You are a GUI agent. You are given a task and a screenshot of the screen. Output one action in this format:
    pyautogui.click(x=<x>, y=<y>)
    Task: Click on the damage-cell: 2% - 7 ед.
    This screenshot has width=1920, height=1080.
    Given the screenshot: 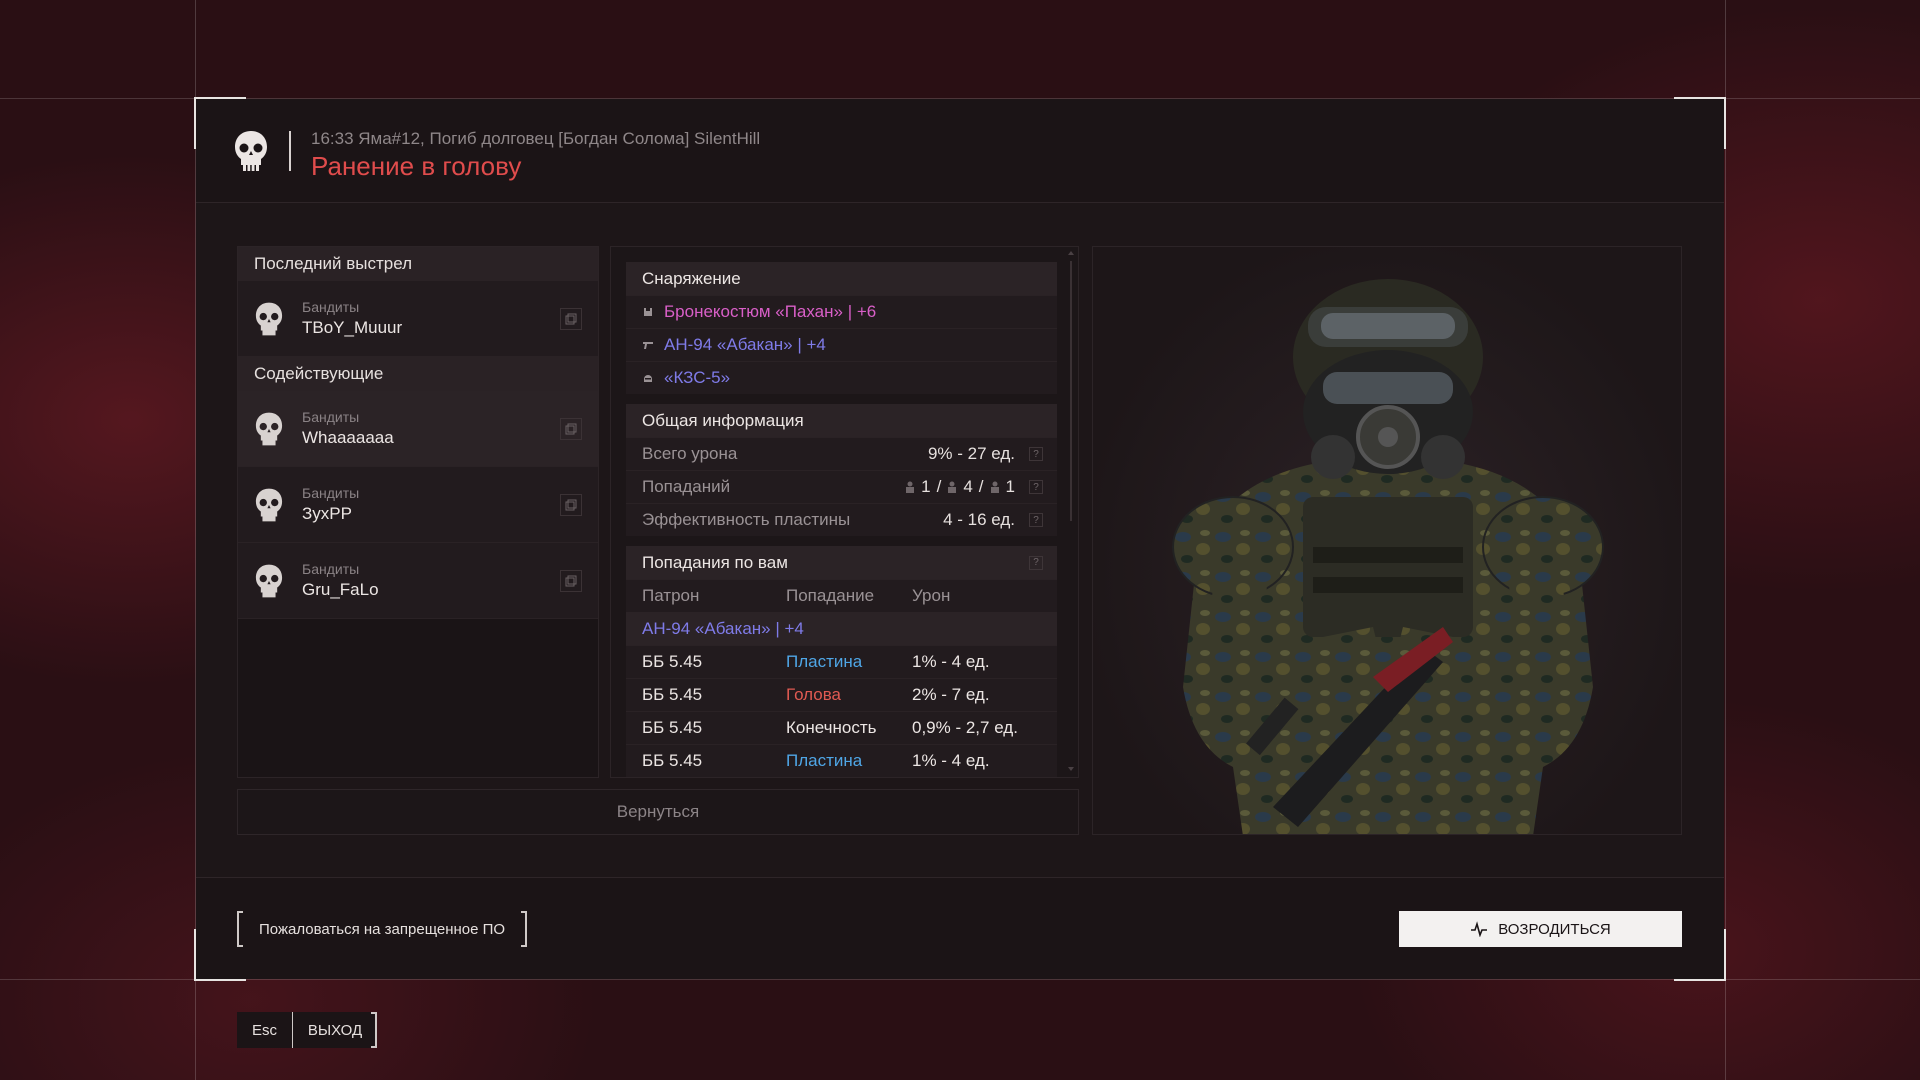 What is the action you would take?
    pyautogui.click(x=951, y=694)
    